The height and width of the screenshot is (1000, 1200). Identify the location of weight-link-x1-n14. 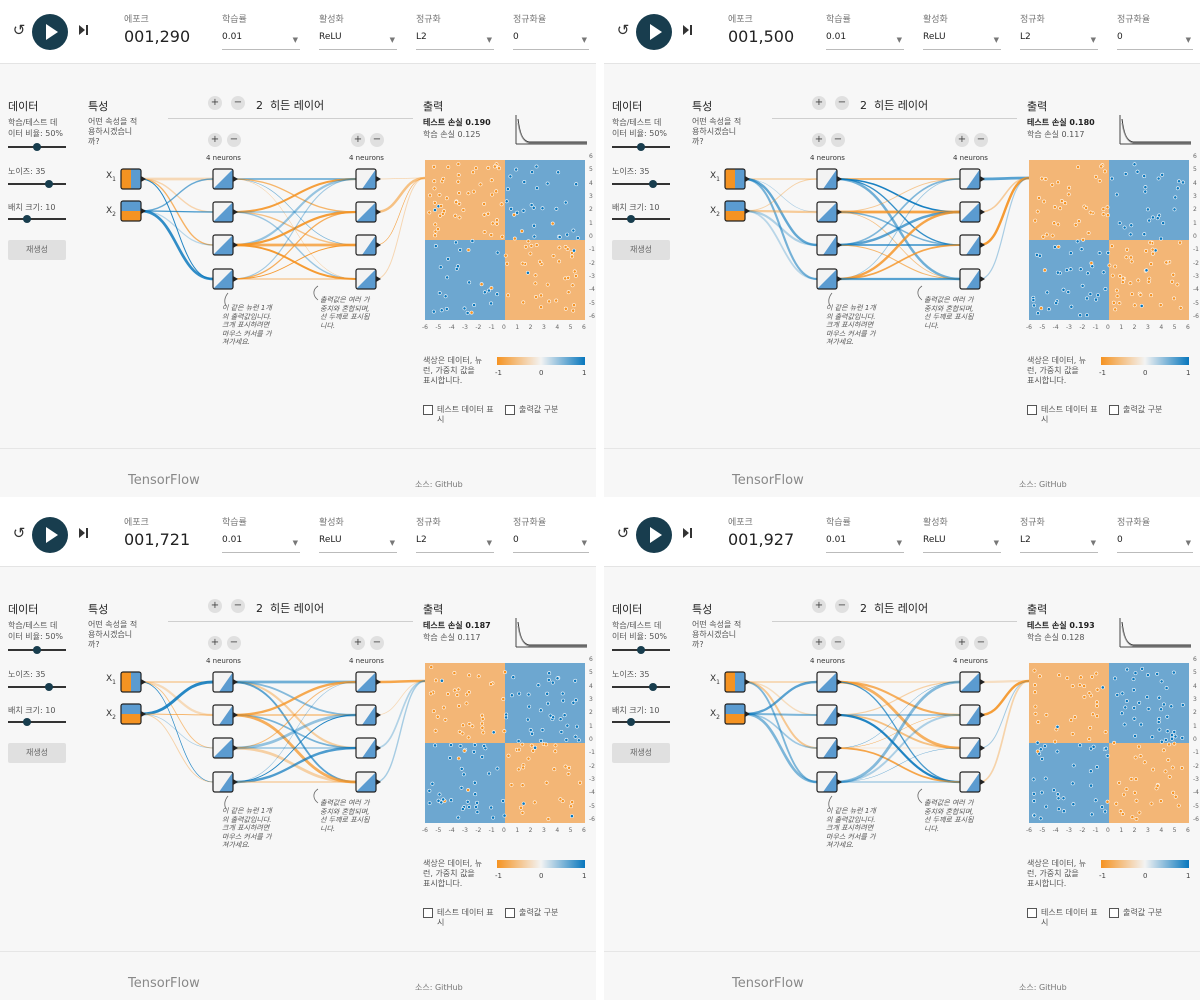
(177, 229).